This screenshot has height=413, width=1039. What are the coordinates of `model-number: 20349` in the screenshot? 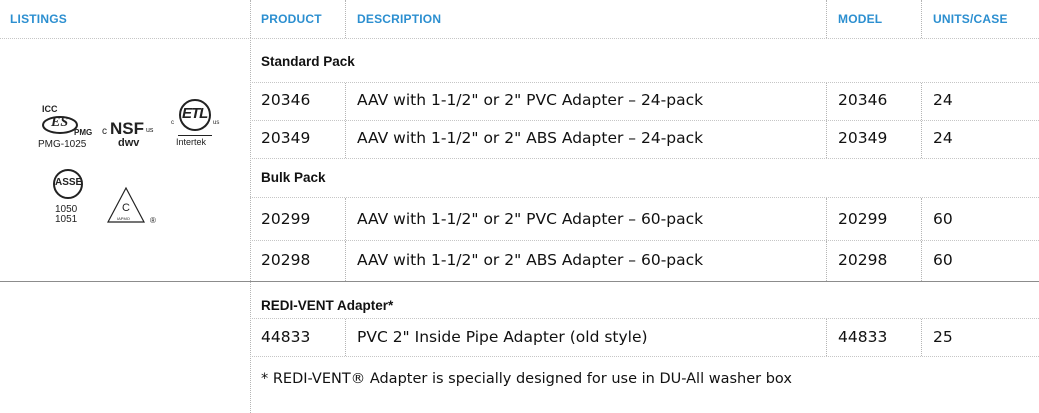 It's located at (863, 138).